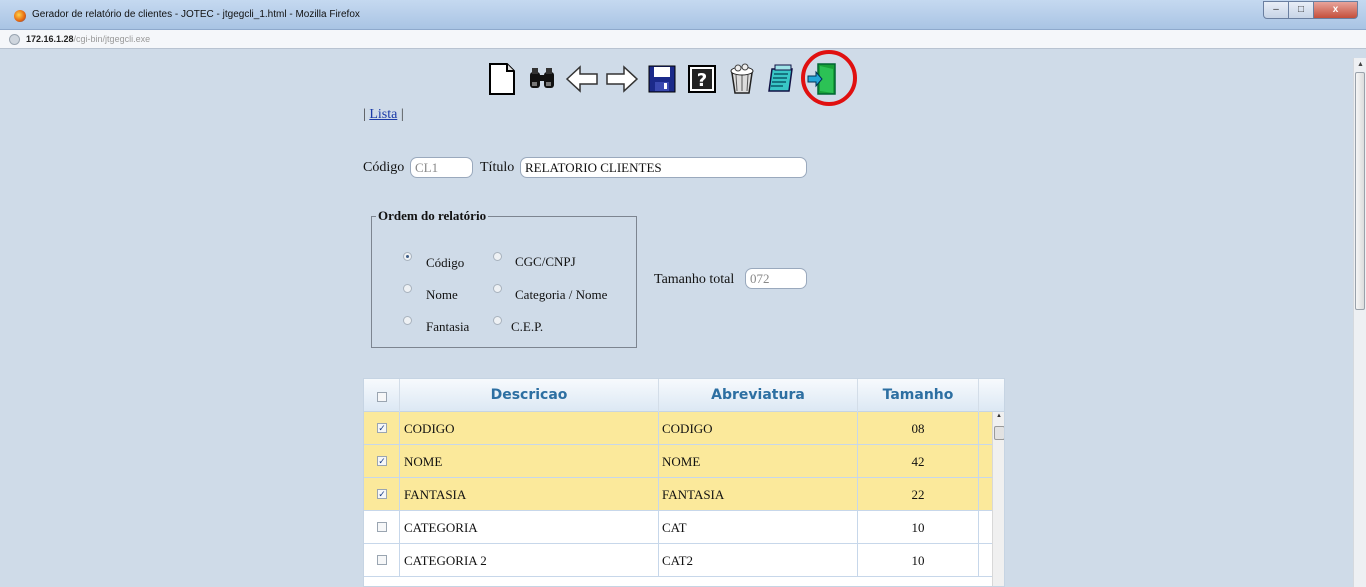 Image resolution: width=1366 pixels, height=587 pixels. Describe the element at coordinates (497, 256) in the screenshot. I see `radio-cgc-cnpj` at that location.